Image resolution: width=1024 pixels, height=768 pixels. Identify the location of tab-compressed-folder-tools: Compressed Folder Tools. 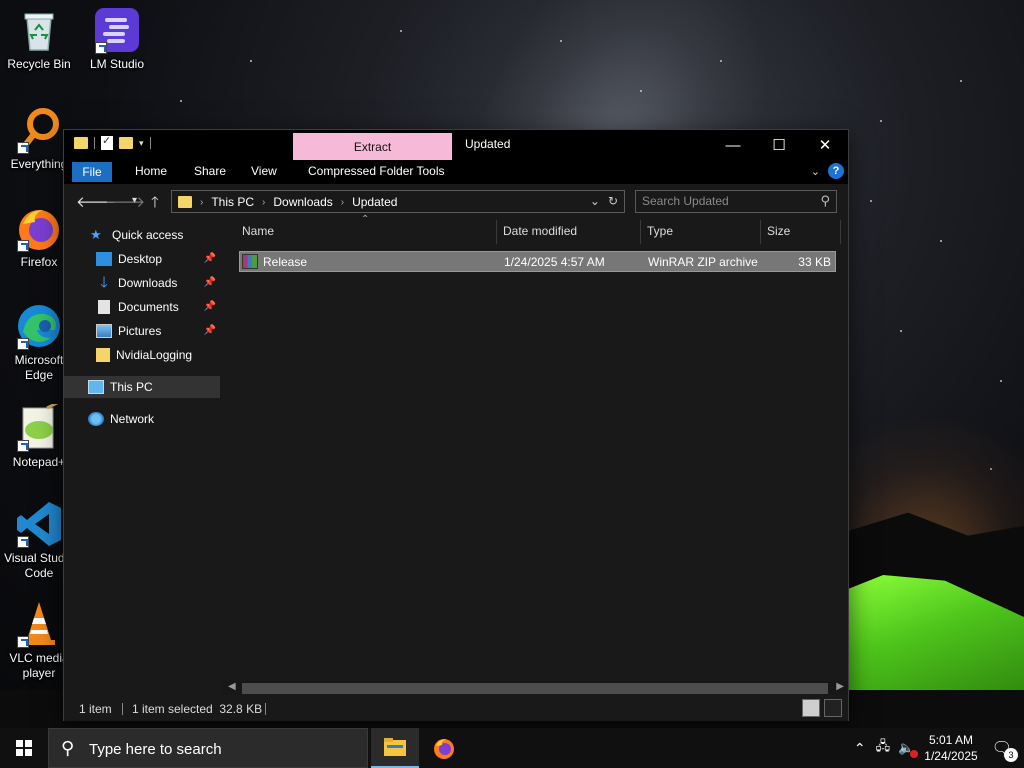
(376, 171).